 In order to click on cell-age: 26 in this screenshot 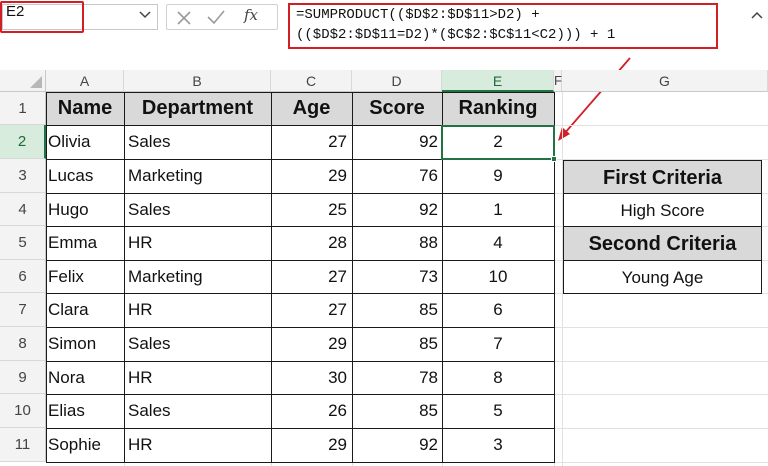, I will do `click(309, 411)`.